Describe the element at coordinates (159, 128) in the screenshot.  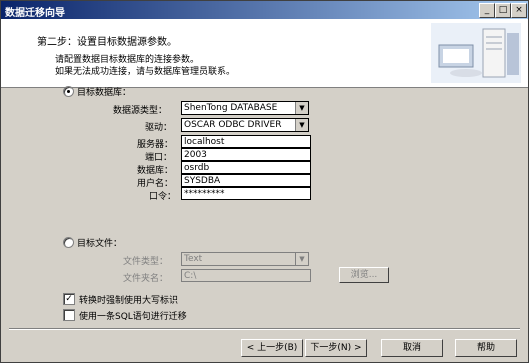
I see `driver-label: 驱动：` at that location.